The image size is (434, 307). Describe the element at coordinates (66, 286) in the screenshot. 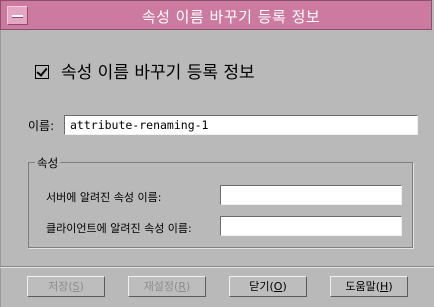

I see `save-button: 저장(S)` at that location.